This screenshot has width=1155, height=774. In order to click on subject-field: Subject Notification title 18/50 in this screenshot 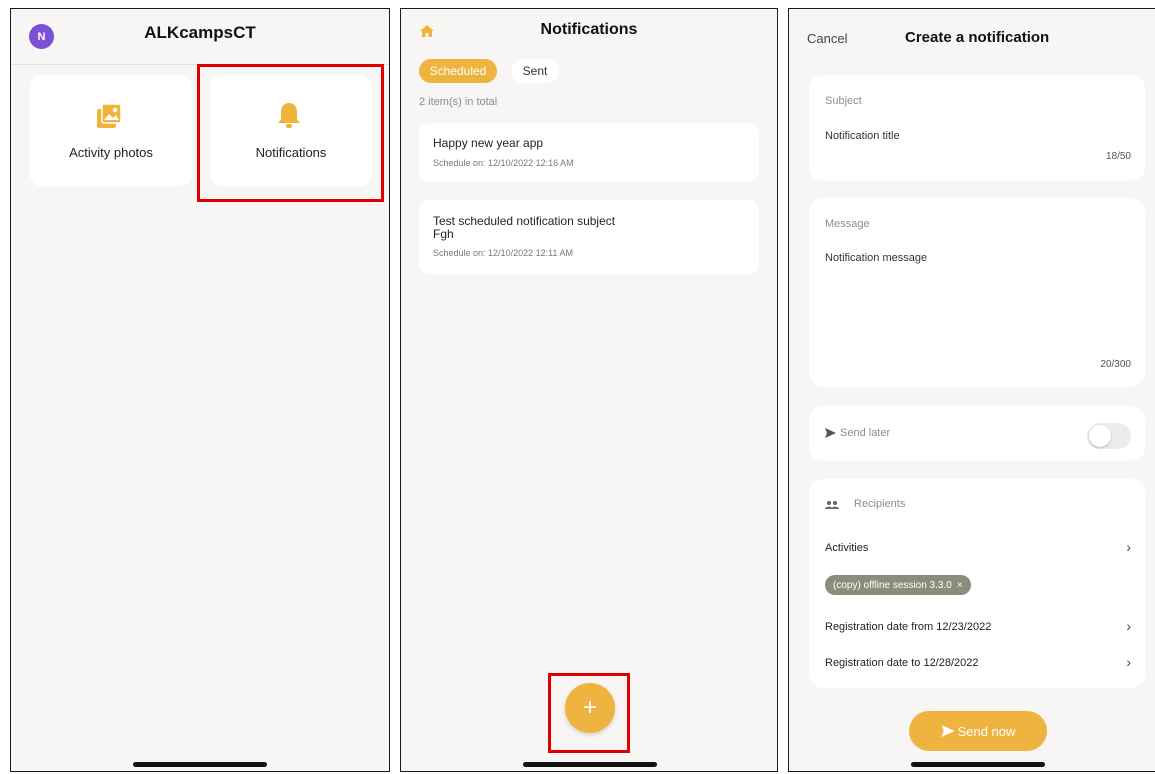, I will do `click(977, 128)`.